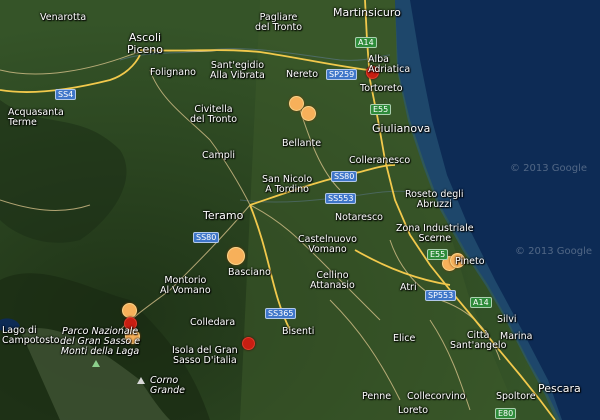  Describe the element at coordinates (341, 198) in the screenshot. I see `road-shield: SS553` at that location.